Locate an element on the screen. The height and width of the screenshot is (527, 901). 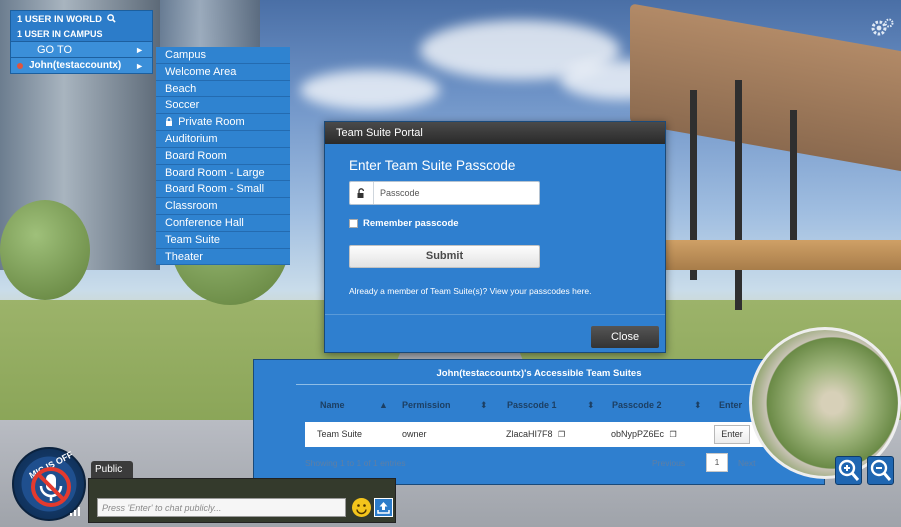
tree is located at coordinates (45, 250).